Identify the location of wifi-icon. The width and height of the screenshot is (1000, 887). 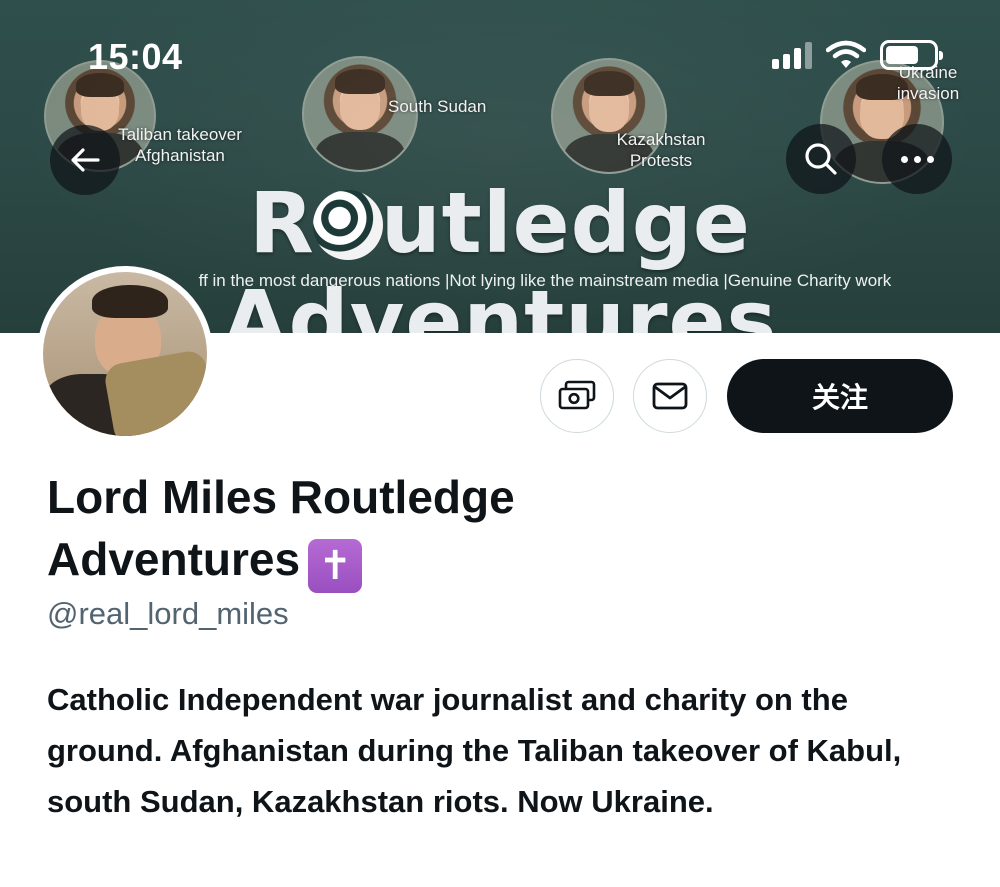
(846, 54).